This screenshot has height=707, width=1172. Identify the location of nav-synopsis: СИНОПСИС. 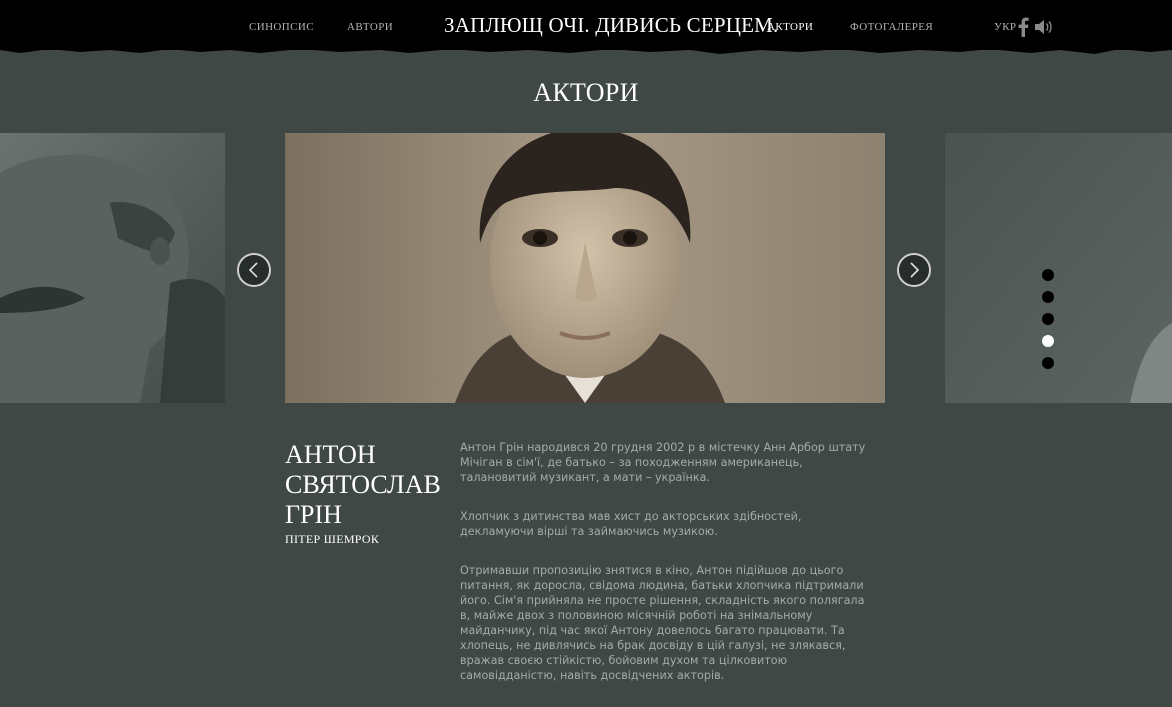
(281, 27).